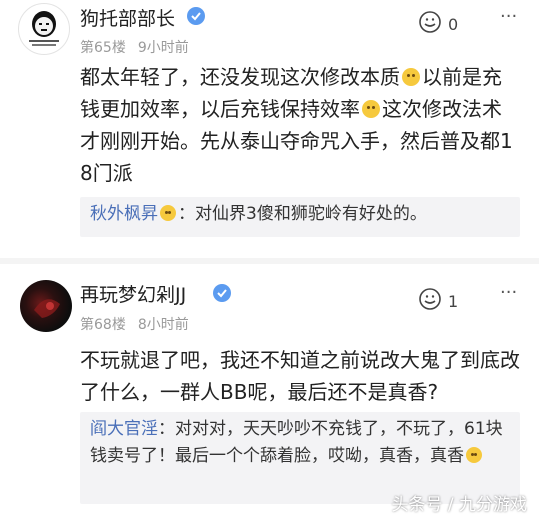 This screenshot has width=539, height=517. What do you see at coordinates (302, 214) in the screenshot?
I see `reply-text: ：对仙界3傻和狮驼岭有好处的。` at bounding box center [302, 214].